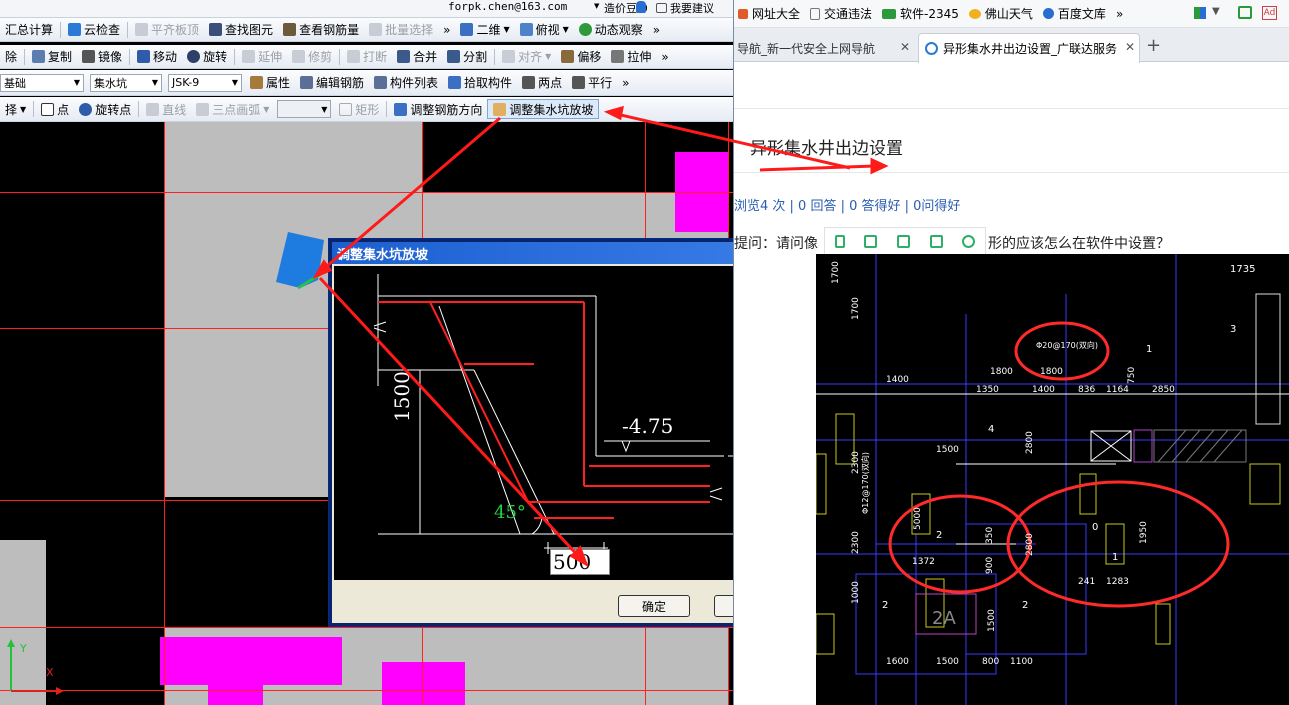 Image resolution: width=1289 pixels, height=705 pixels. Describe the element at coordinates (579, 82) in the screenshot. I see `parallel-icon` at that location.